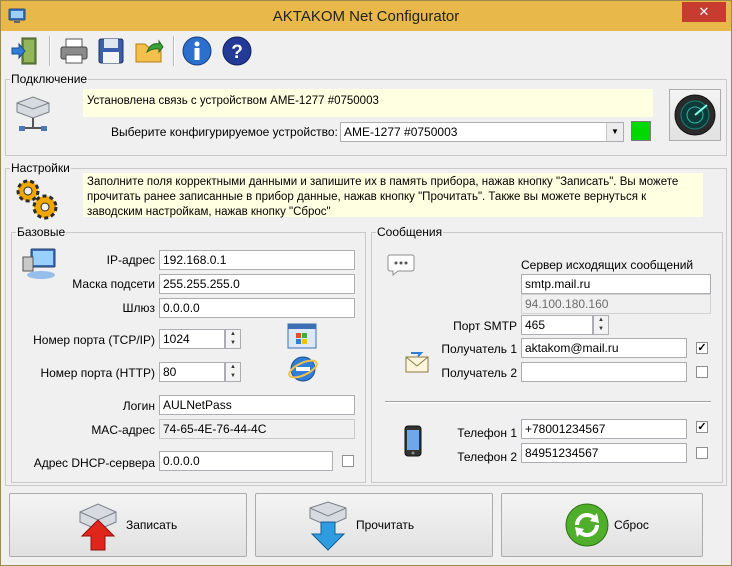 This screenshot has height=566, width=732. Describe the element at coordinates (197, 51) in the screenshot. I see `info-icon` at that location.